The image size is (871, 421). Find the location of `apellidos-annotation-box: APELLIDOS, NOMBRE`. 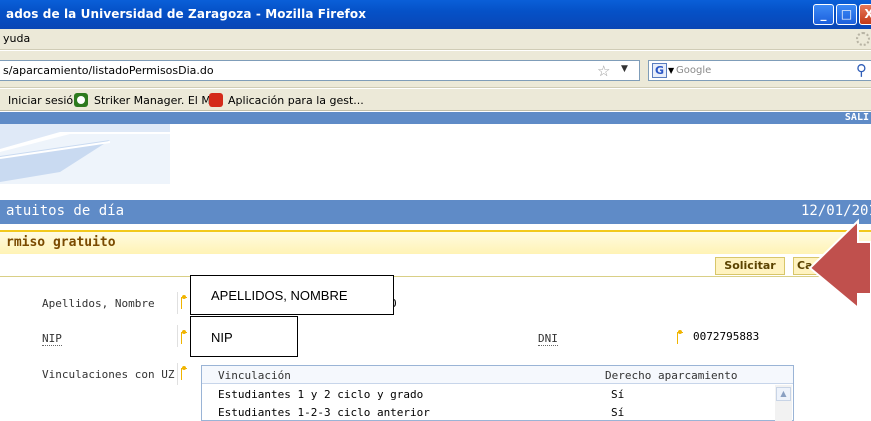

apellidos-annotation-box: APELLIDOS, NOMBRE is located at coordinates (292, 295).